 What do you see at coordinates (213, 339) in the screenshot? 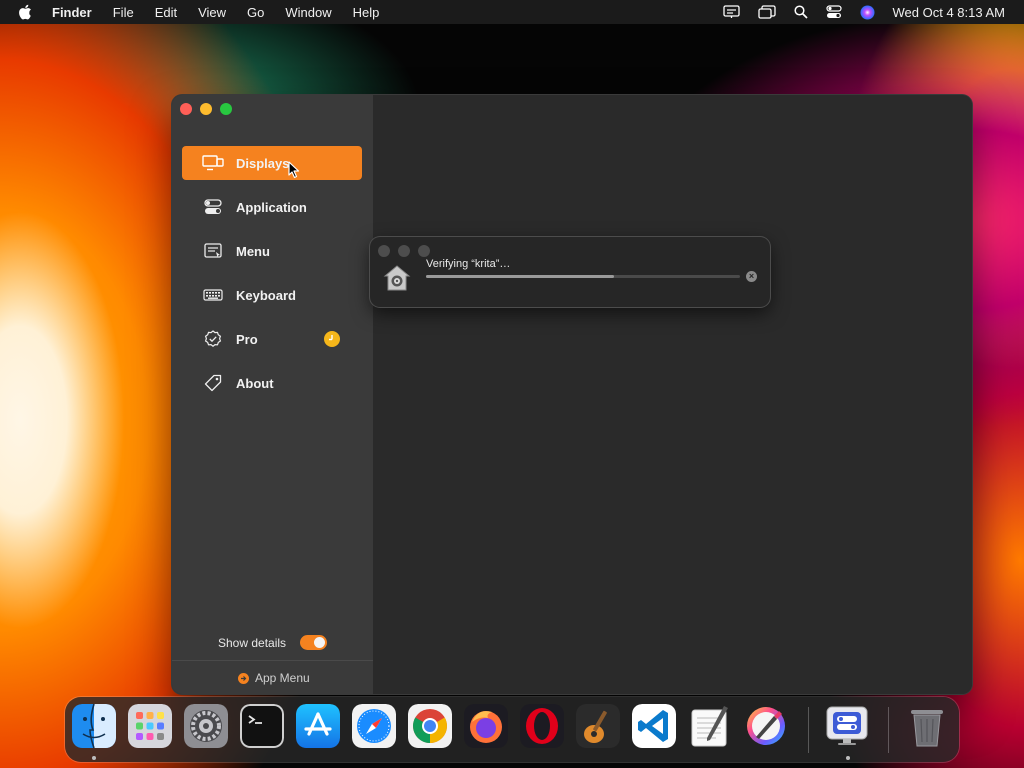
I see `badge-check-icon` at bounding box center [213, 339].